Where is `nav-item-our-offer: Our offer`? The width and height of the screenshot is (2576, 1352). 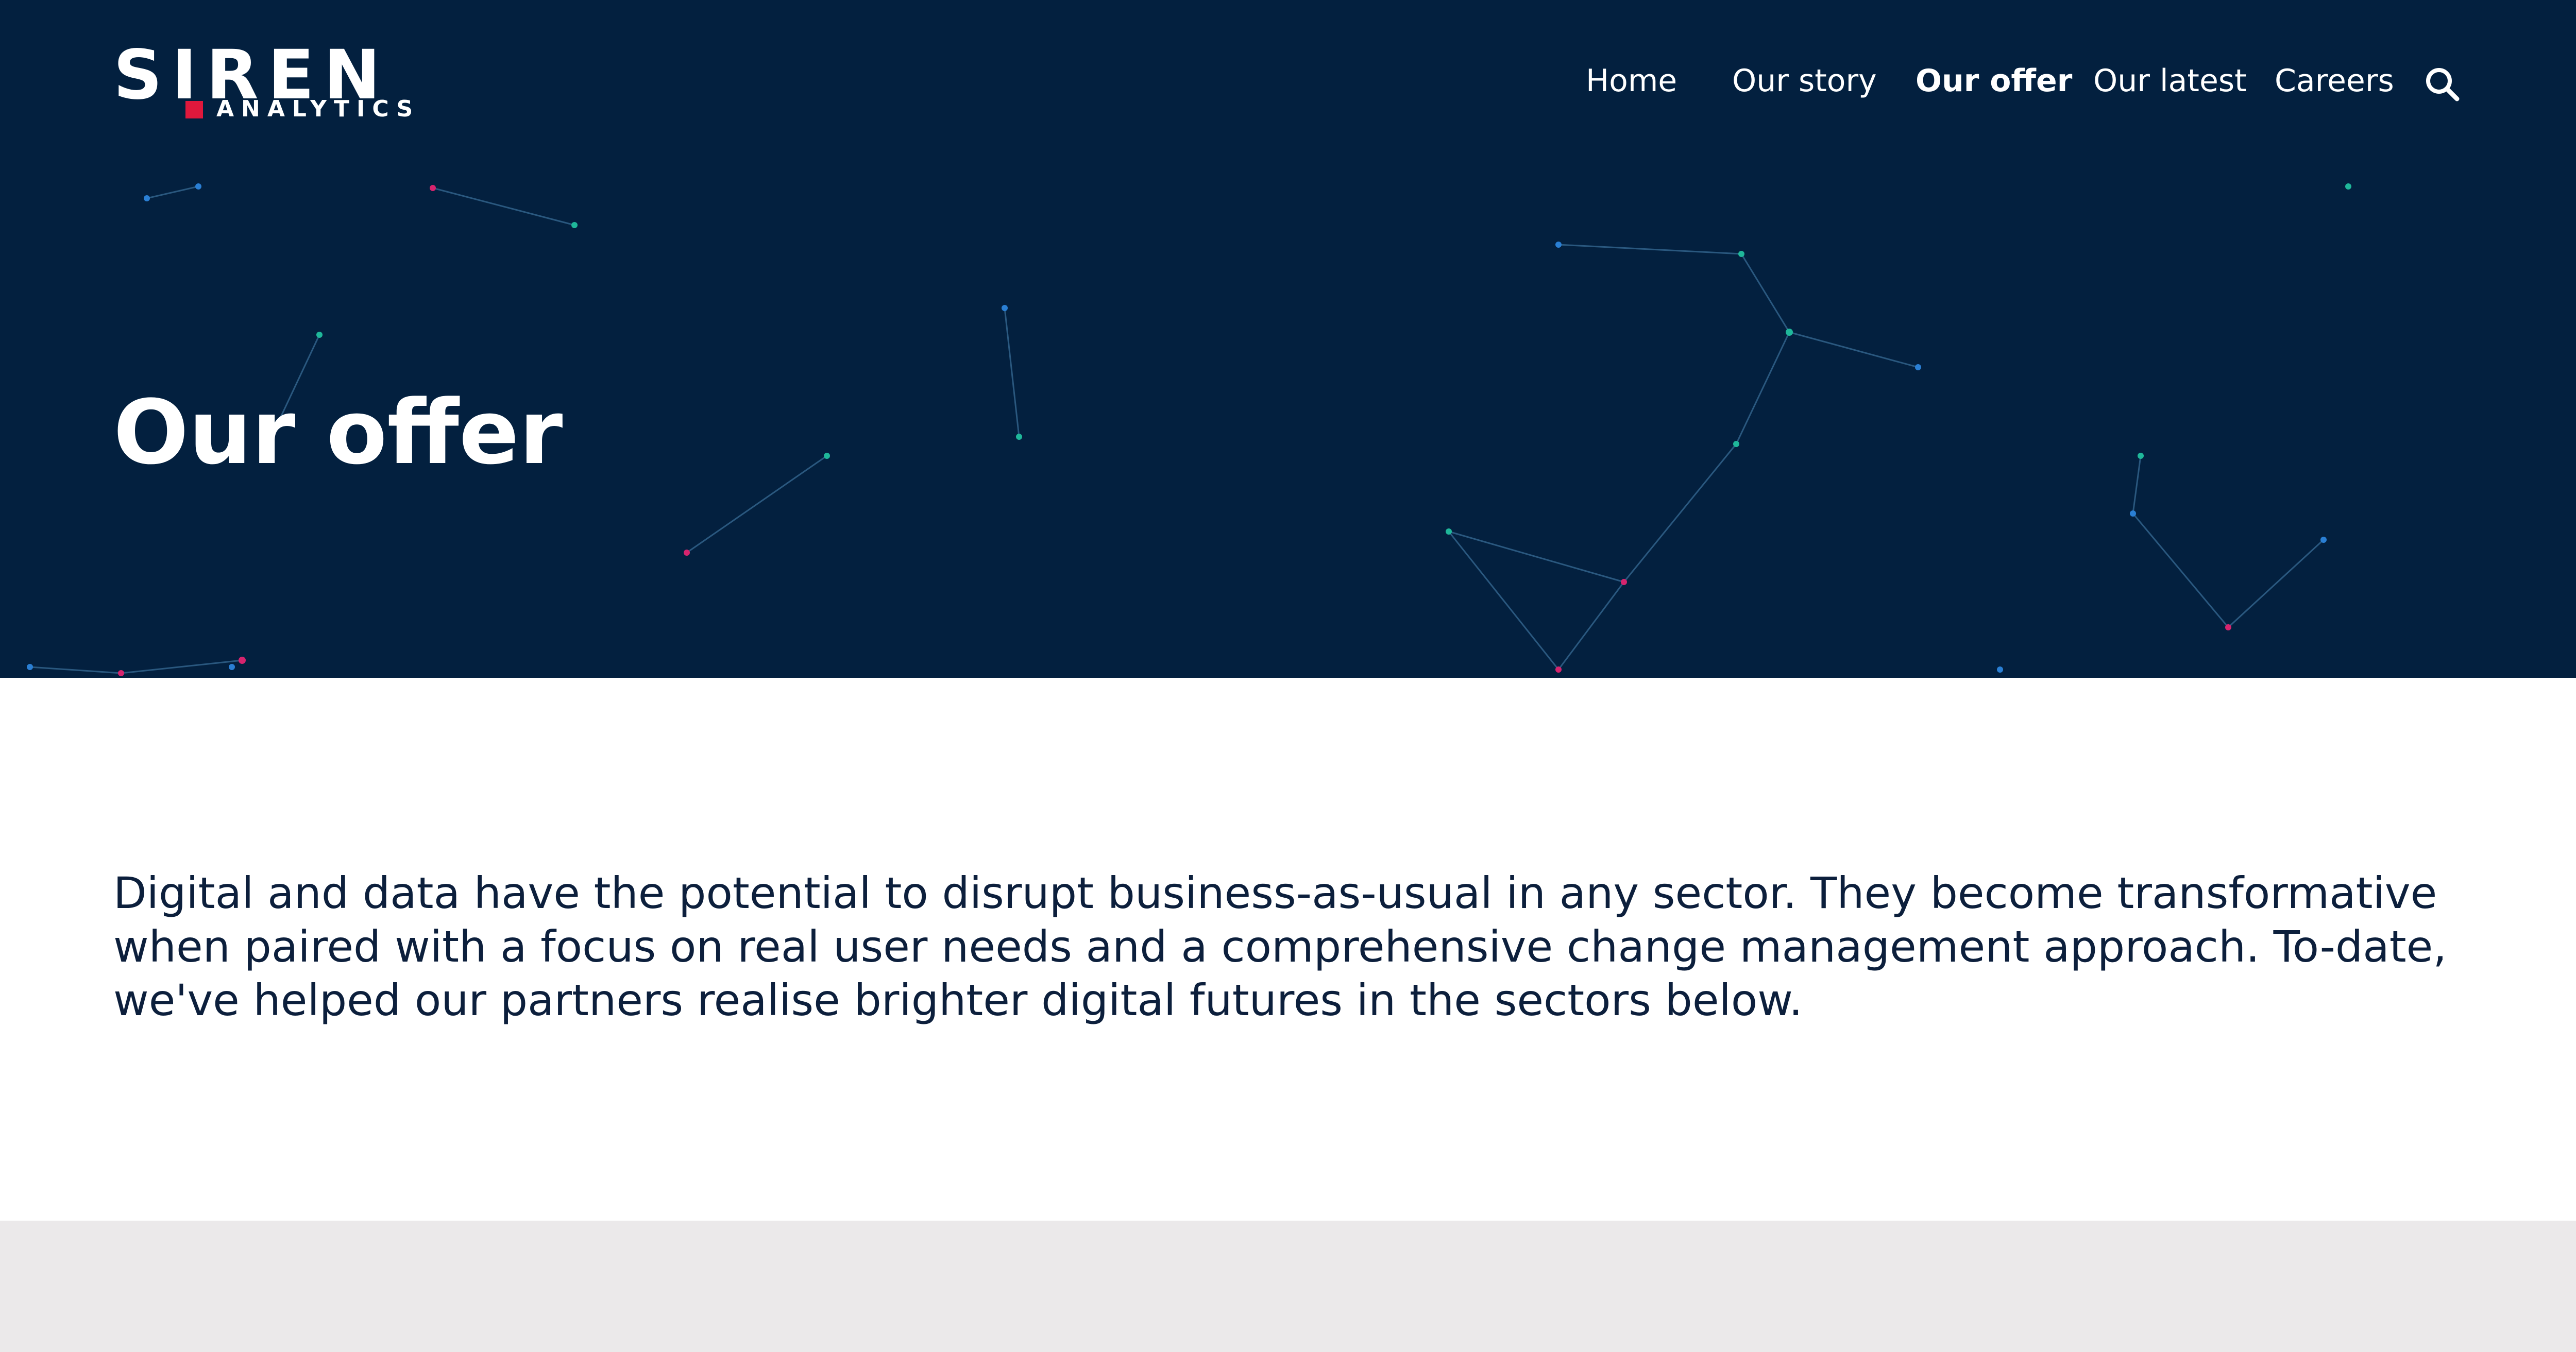 nav-item-our-offer: Our offer is located at coordinates (1994, 81).